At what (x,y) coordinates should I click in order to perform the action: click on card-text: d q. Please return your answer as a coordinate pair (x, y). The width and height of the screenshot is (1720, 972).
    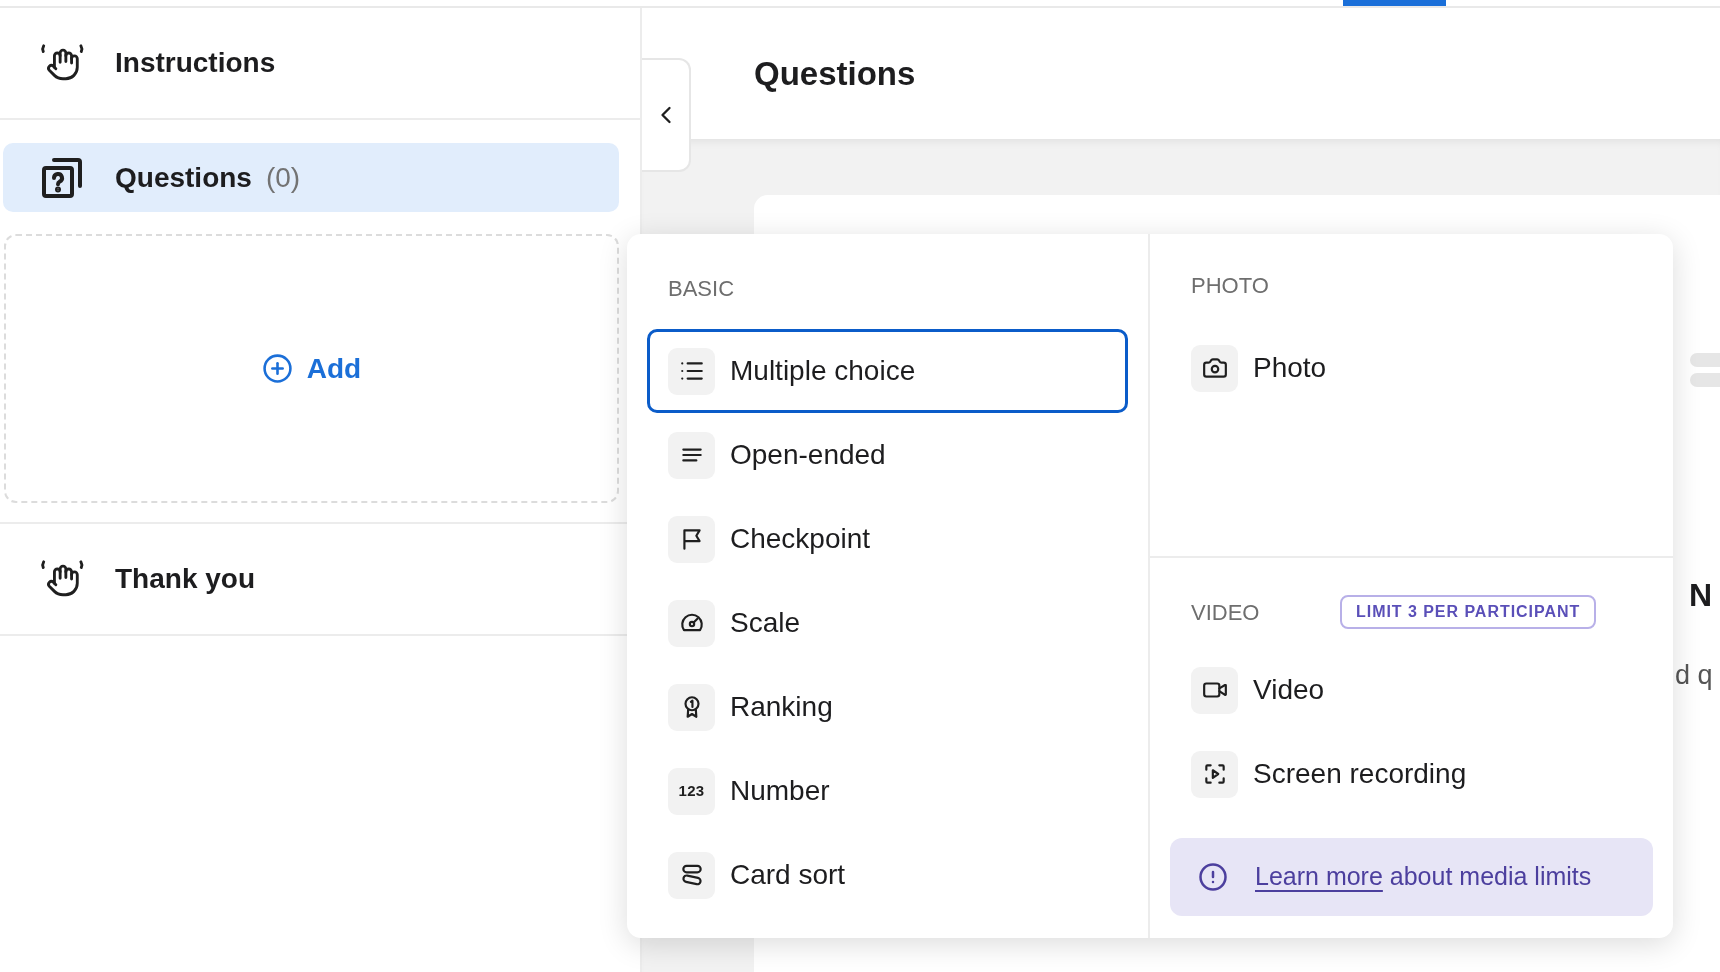
    Looking at the image, I should click on (1694, 675).